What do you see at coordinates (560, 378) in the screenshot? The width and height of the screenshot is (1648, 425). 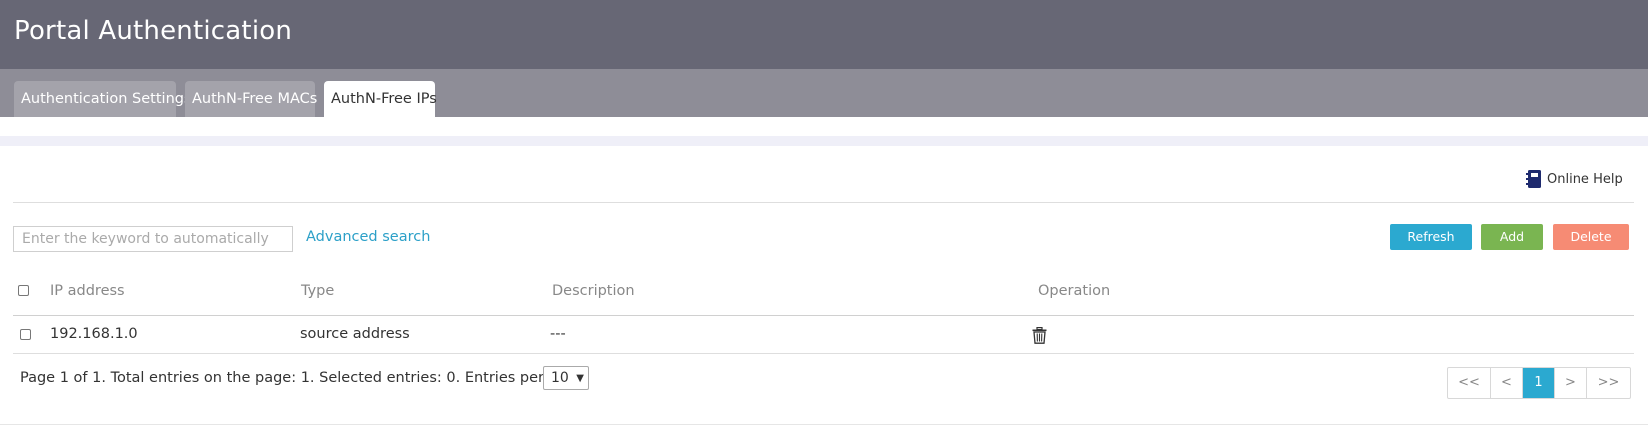 I see `entries-per-page-value: 10` at bounding box center [560, 378].